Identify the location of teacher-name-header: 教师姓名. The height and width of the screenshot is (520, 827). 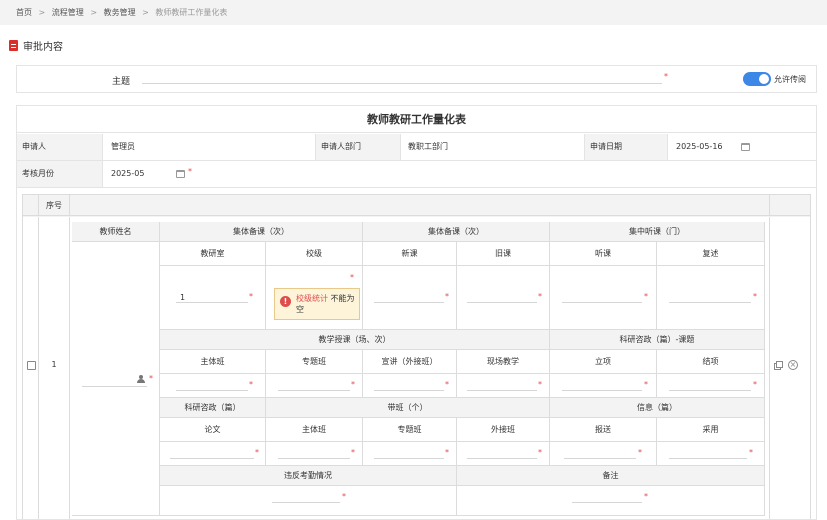
(116, 232).